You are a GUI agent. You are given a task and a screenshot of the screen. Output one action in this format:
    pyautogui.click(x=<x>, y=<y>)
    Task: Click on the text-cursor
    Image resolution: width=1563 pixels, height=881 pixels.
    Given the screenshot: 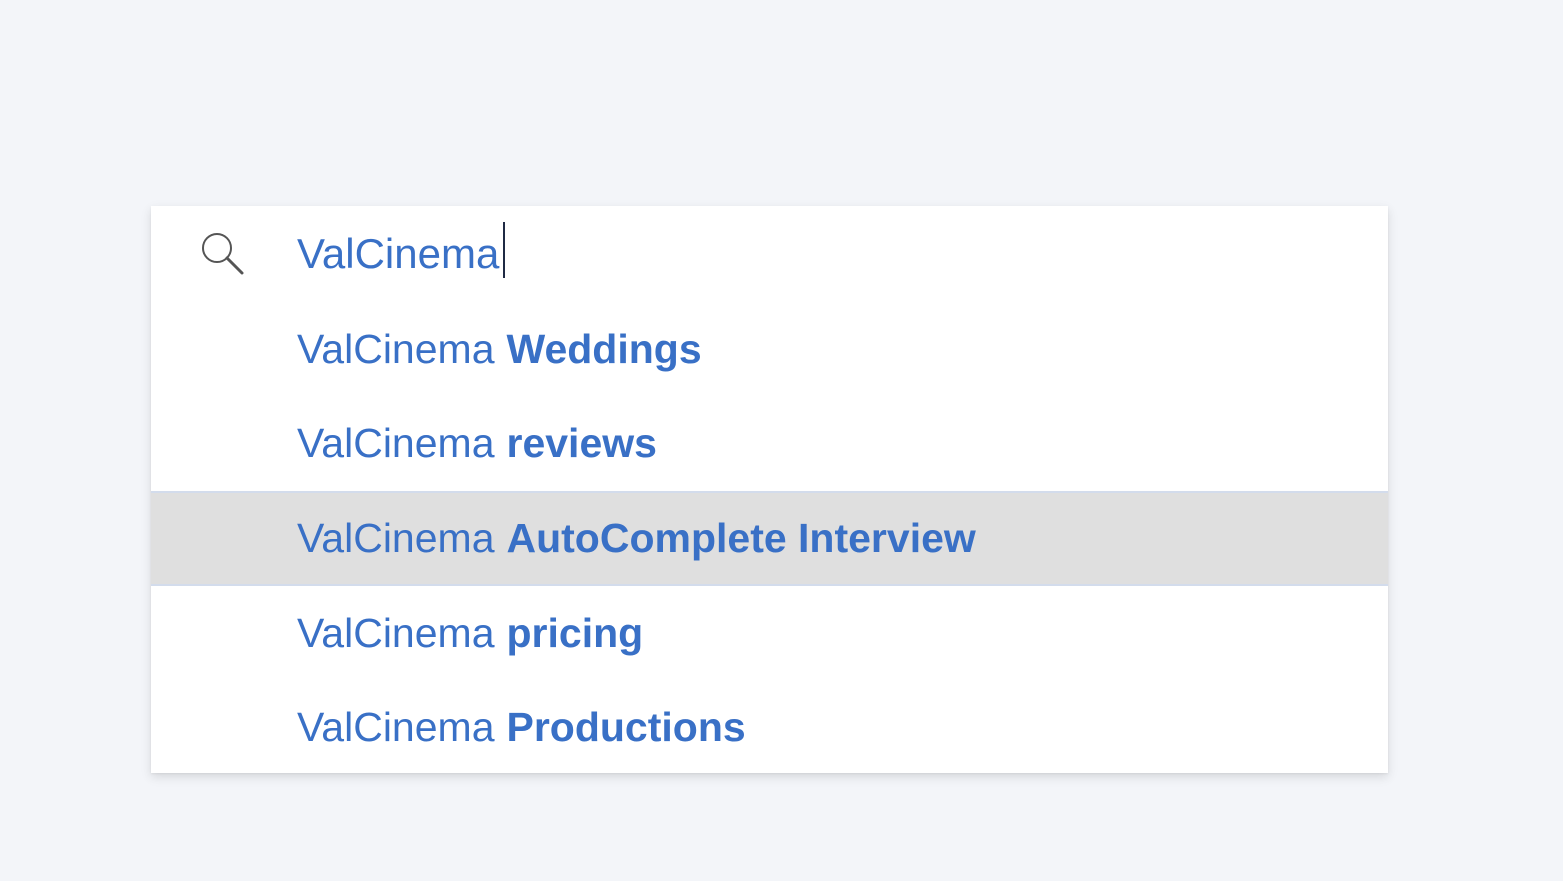 What is the action you would take?
    pyautogui.click(x=504, y=250)
    